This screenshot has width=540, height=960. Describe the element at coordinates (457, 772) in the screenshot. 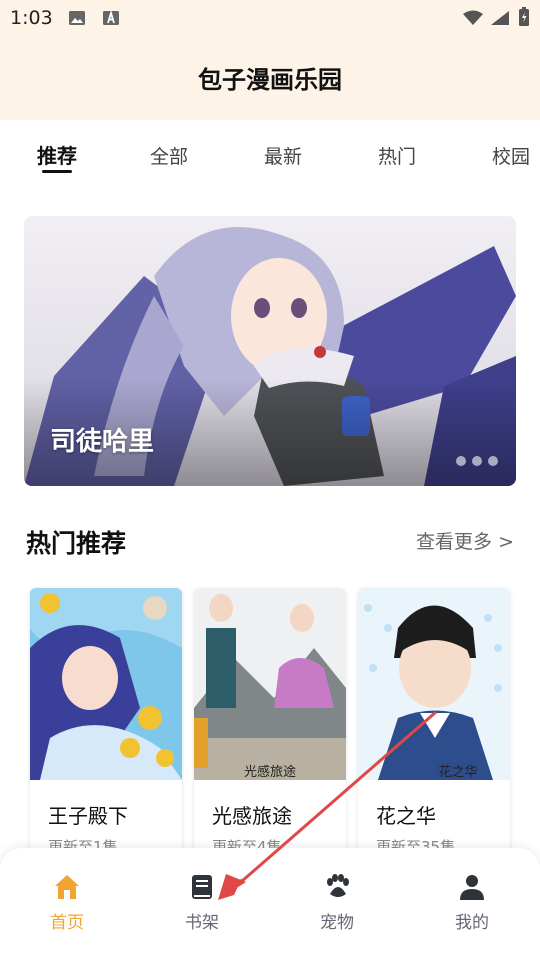

I see `cover-title-text: 花之华` at that location.